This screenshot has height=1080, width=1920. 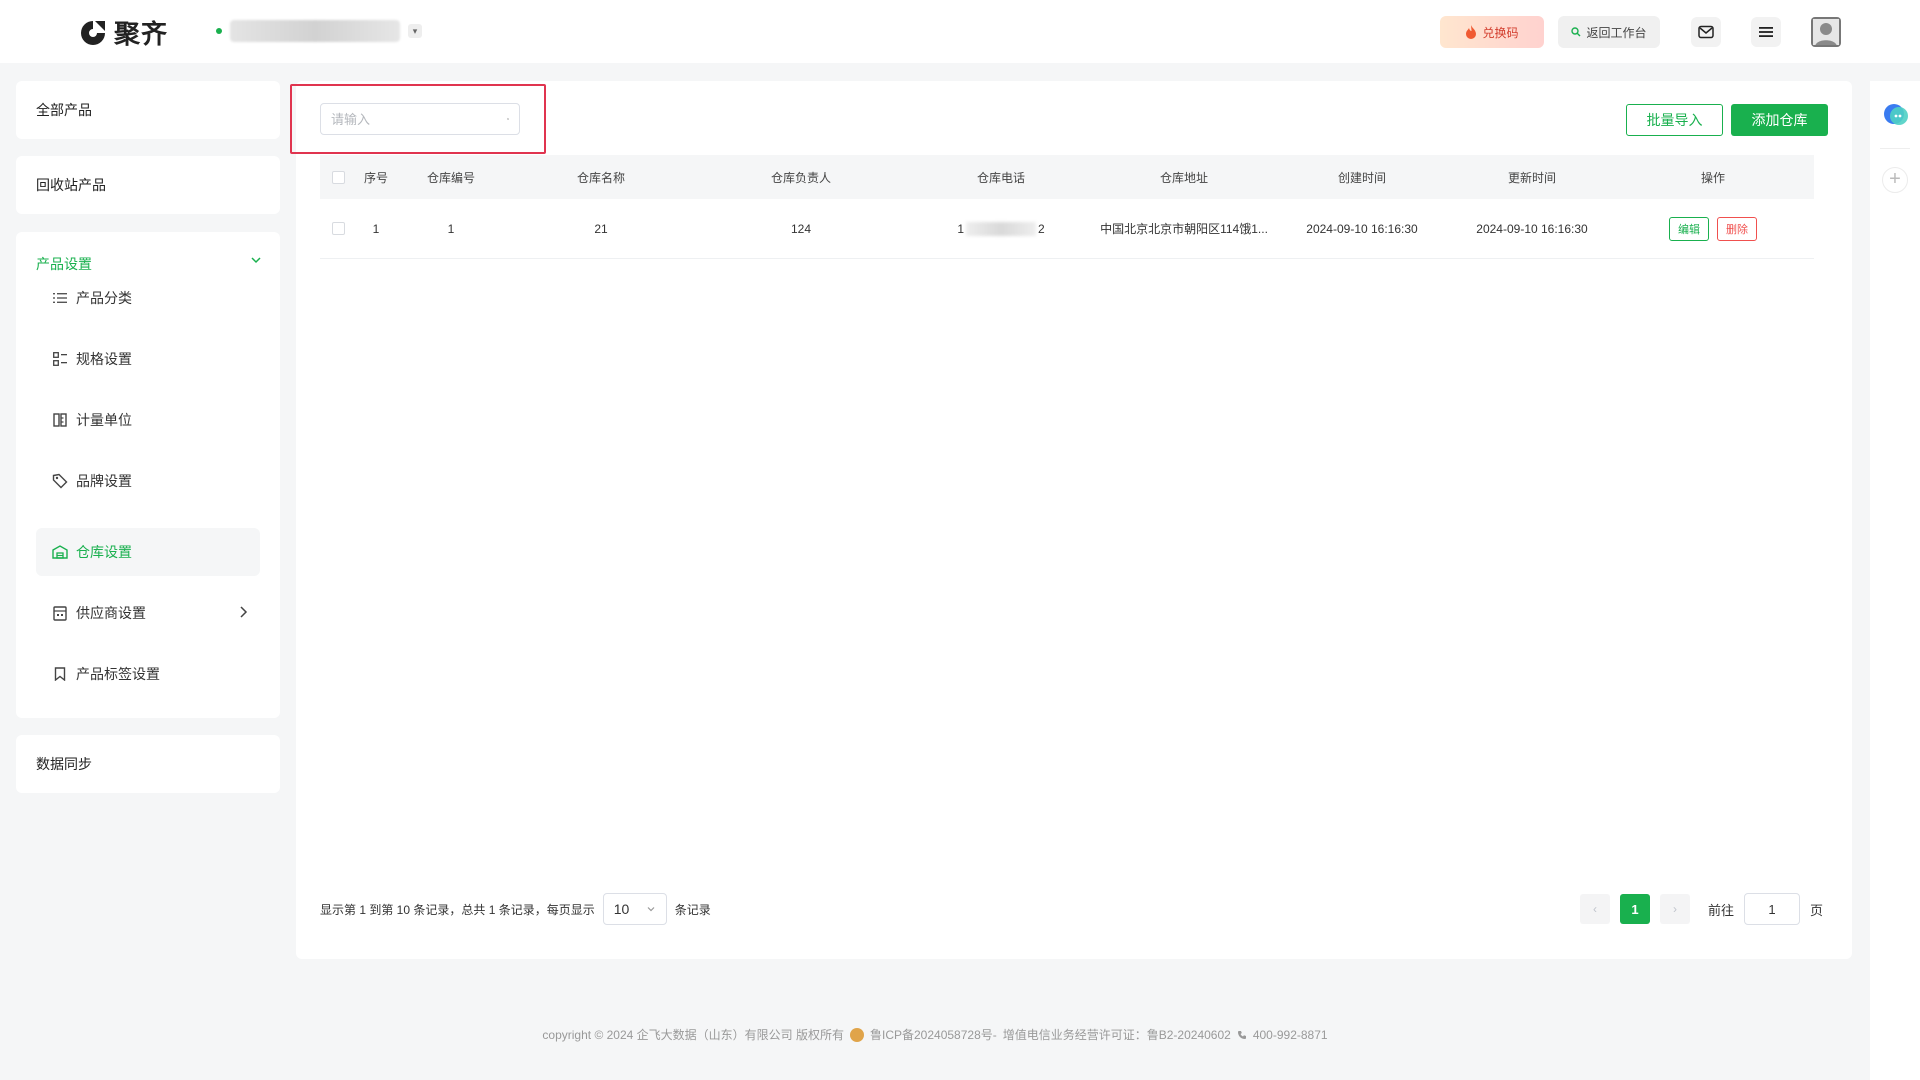 I want to click on top-header: 聚齐 ▾ 兑换码 返回工作台, so click(x=960, y=31).